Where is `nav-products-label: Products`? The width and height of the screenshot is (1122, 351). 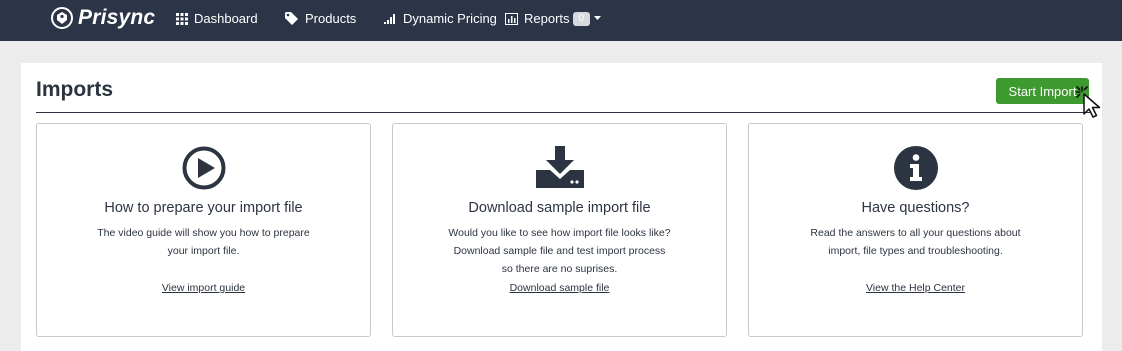
nav-products-label: Products is located at coordinates (331, 18).